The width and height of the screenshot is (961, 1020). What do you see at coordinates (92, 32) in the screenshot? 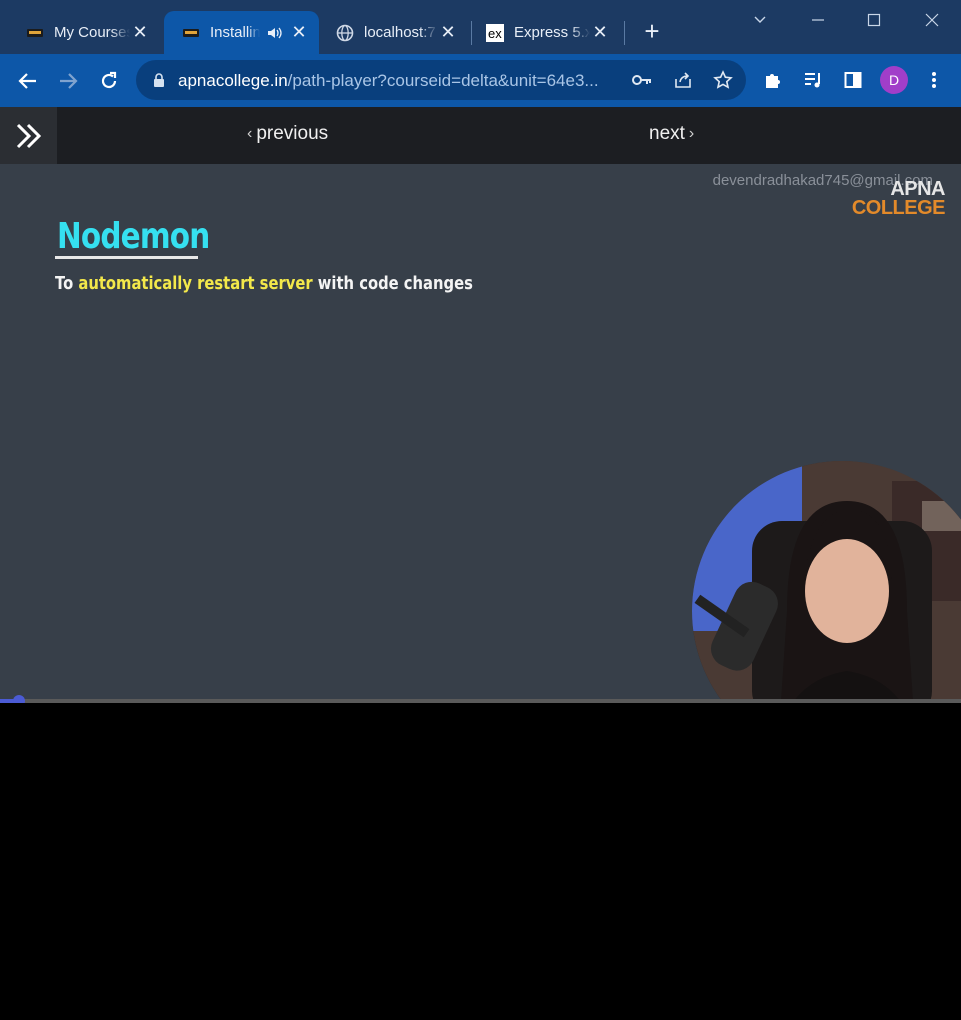
I see `tab-title: My Courses` at bounding box center [92, 32].